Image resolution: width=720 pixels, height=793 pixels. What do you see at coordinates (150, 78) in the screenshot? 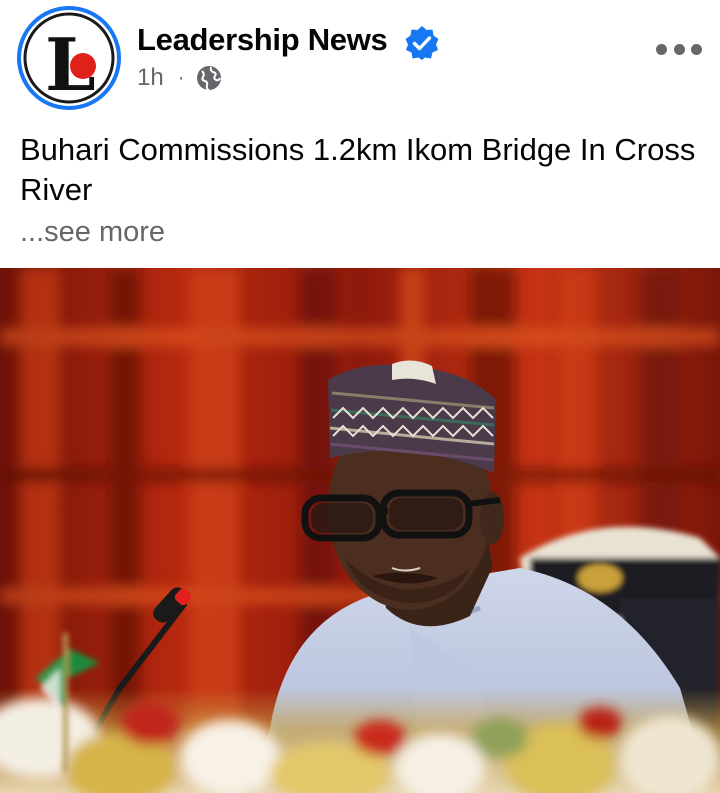
I see `post-time: 1h` at bounding box center [150, 78].